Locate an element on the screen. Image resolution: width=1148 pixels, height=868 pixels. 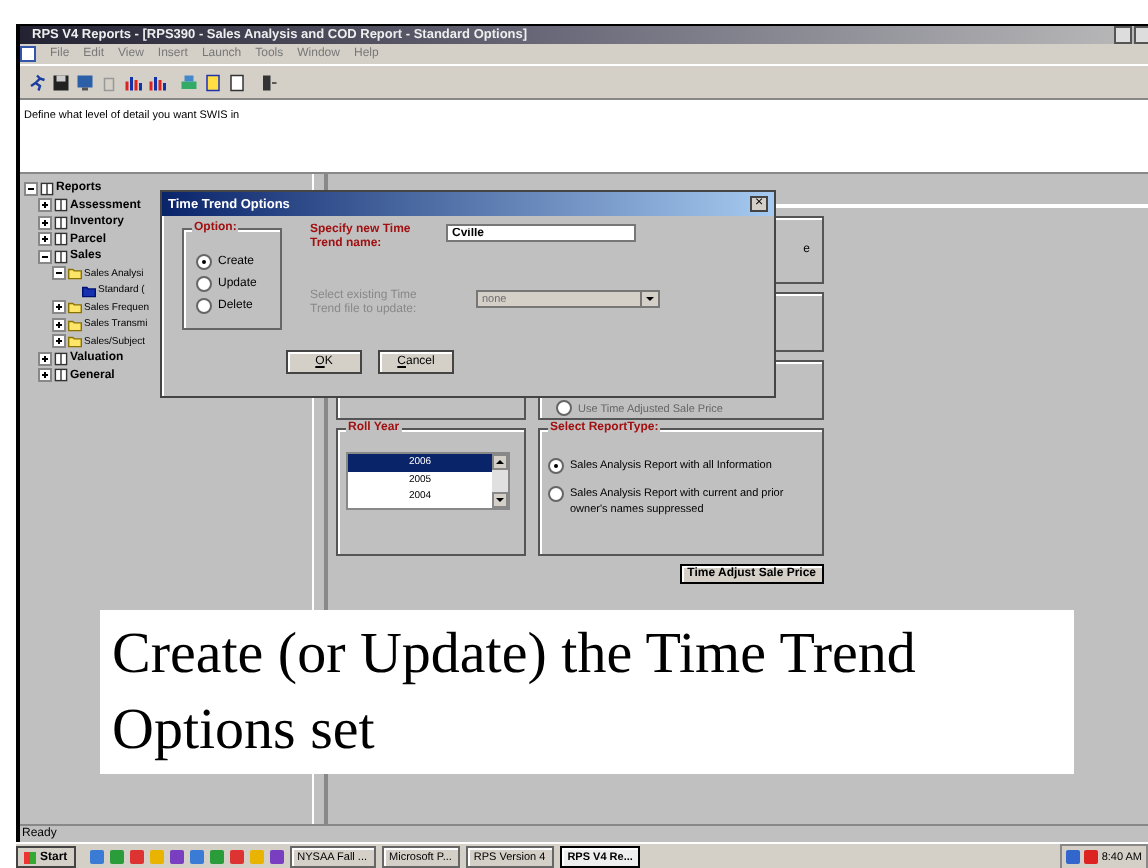
running-figure-icon is located at coordinates (37, 82).